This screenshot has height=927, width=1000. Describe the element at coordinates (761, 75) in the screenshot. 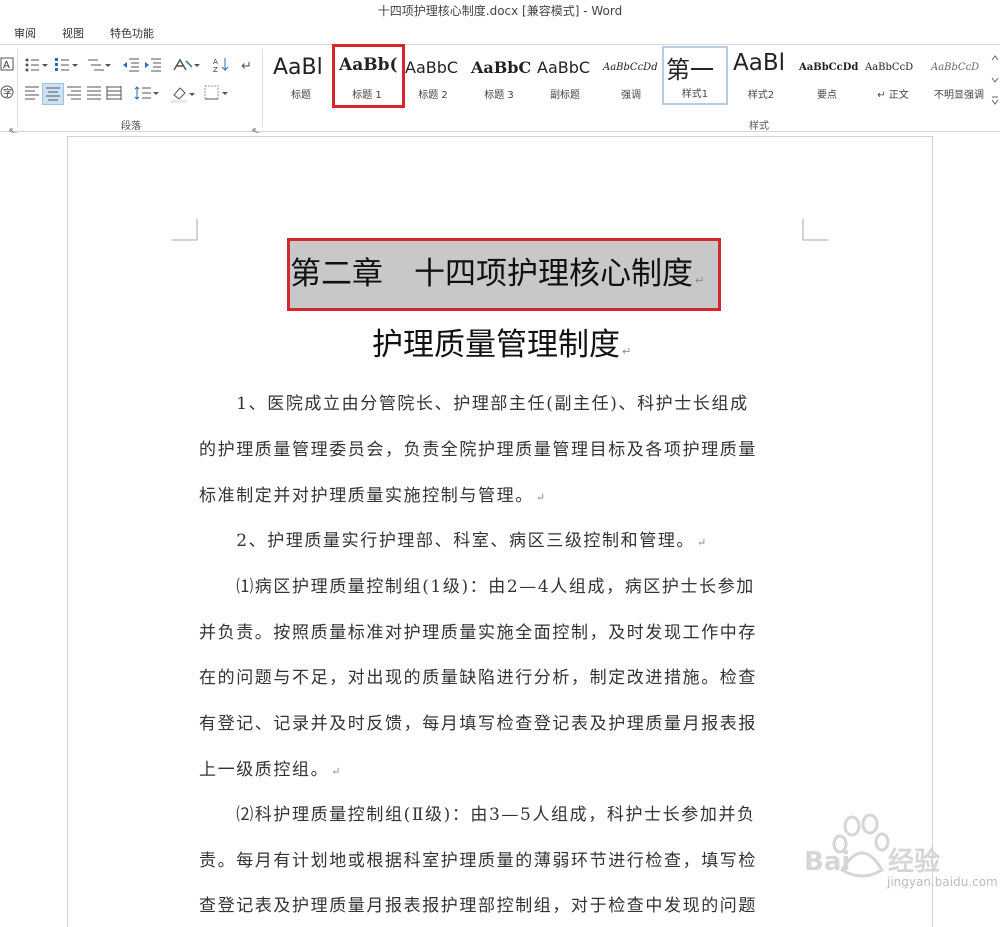

I see `style-custom-2: AaBl 样式2` at that location.